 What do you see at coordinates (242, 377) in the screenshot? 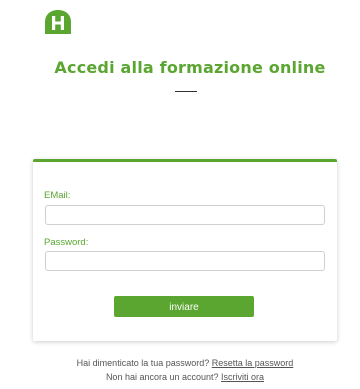
I see `signup-link: Iscriviti ora` at bounding box center [242, 377].